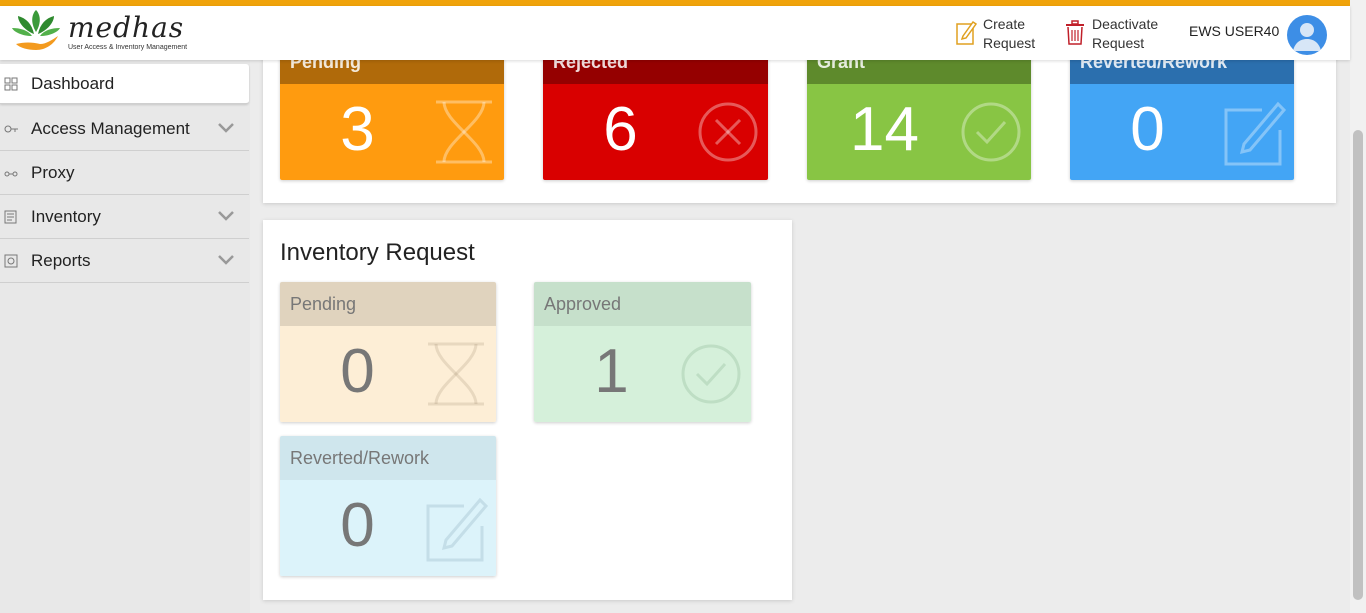 The image size is (1366, 613). Describe the element at coordinates (11, 217) in the screenshot. I see `document-icon` at that location.